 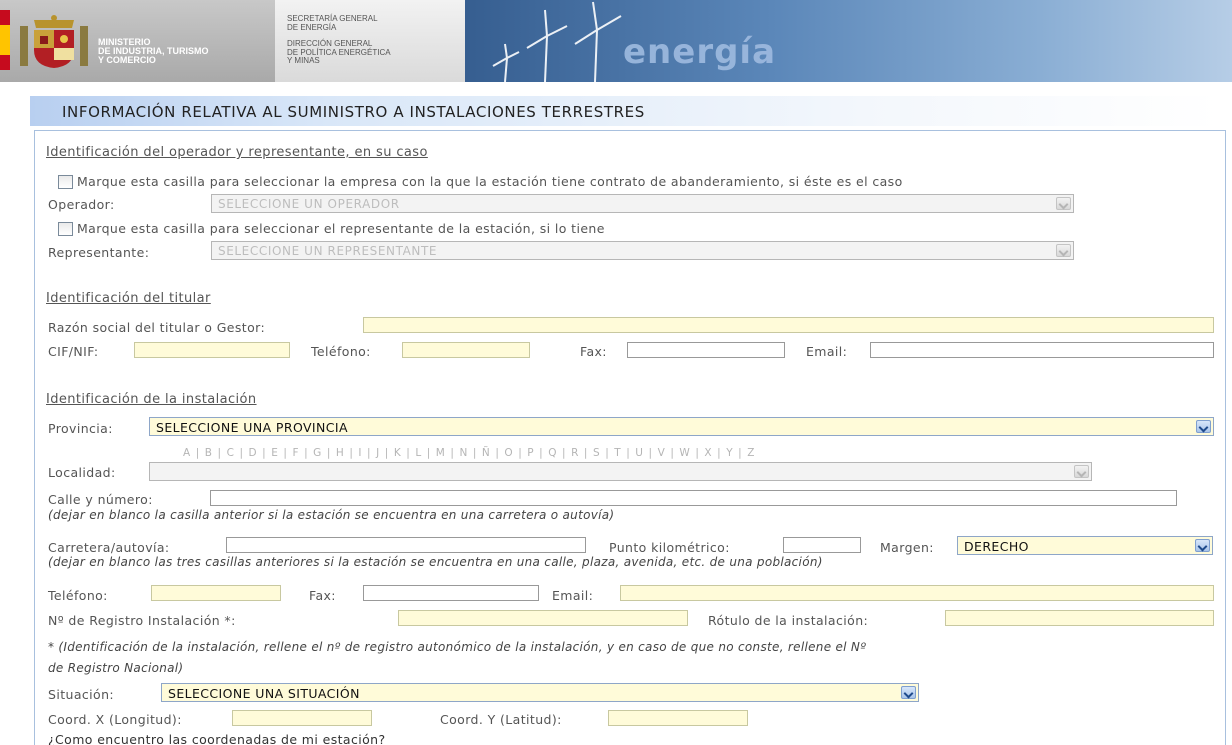 I want to click on section-heading-titular: Identificación del titular, so click(x=128, y=298).